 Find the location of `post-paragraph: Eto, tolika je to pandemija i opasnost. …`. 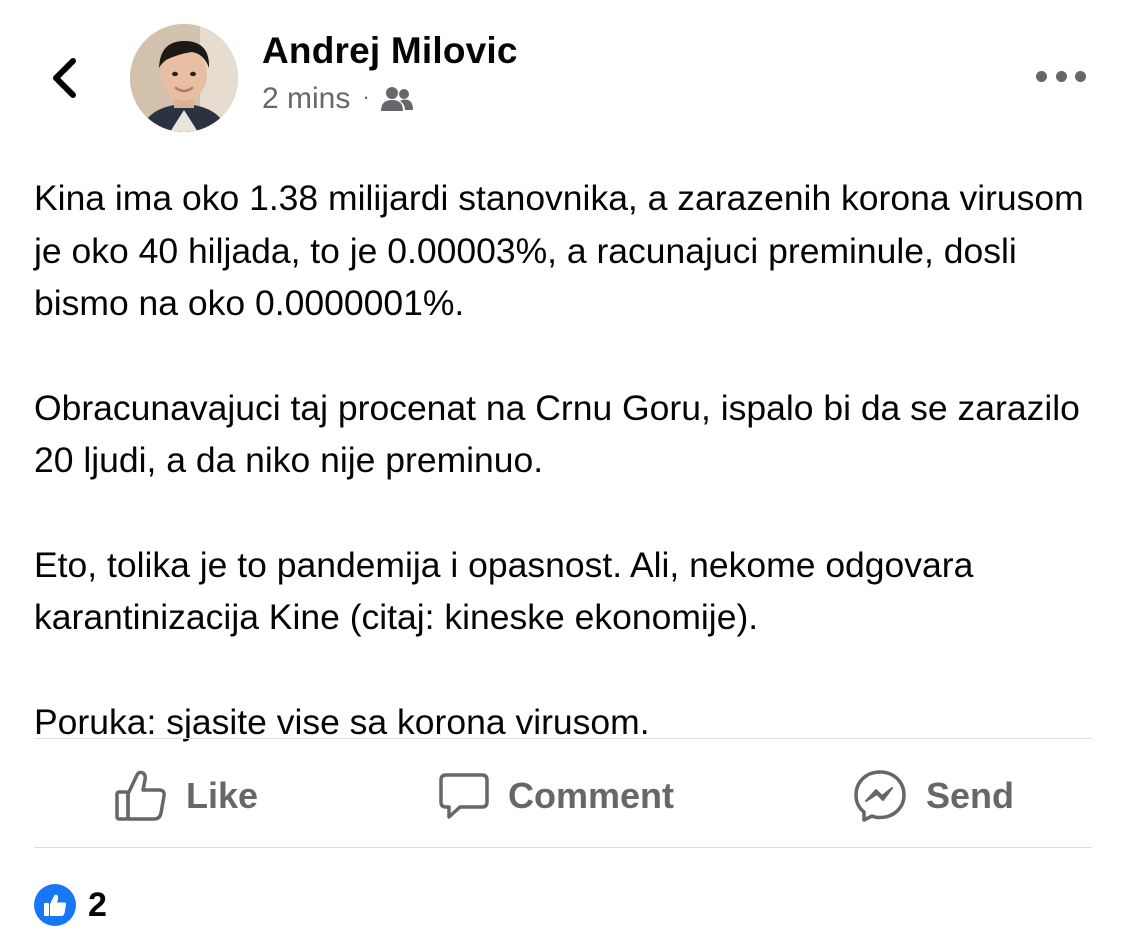

post-paragraph: Eto, tolika je to pandemija i opasnost. … is located at coordinates (504, 591).